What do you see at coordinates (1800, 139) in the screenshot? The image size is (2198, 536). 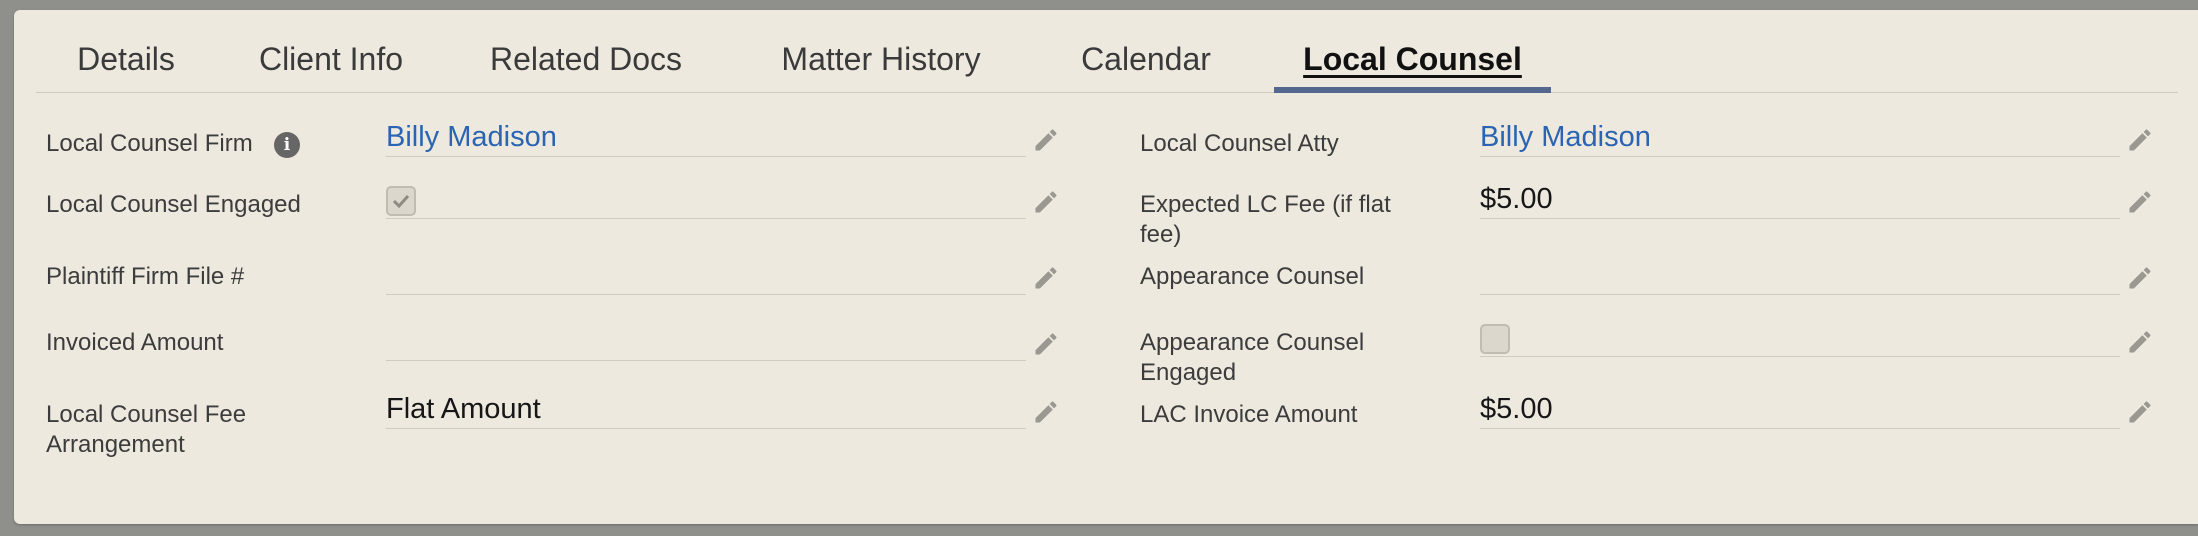 I see `field-value-local-counsel-atty: Billy Madison` at bounding box center [1800, 139].